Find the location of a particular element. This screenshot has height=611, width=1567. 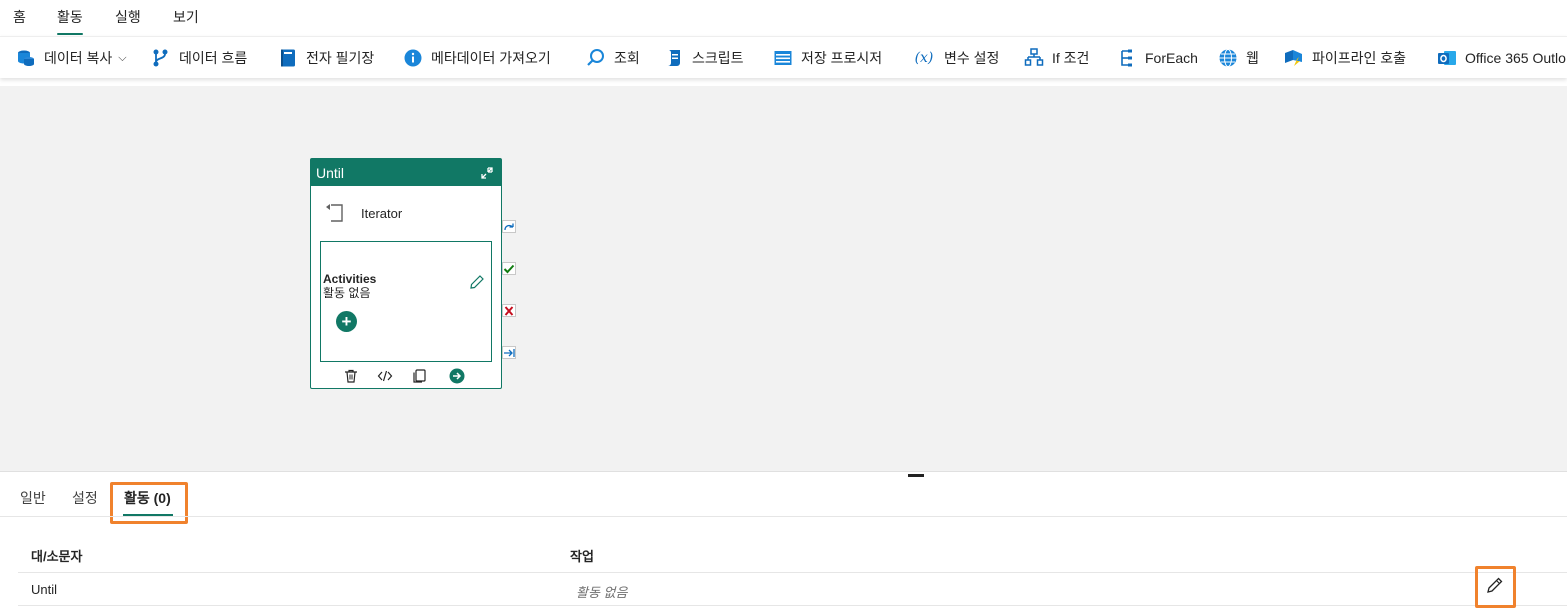

ribbon-foreach-button: ForEach is located at coordinates (1157, 58).